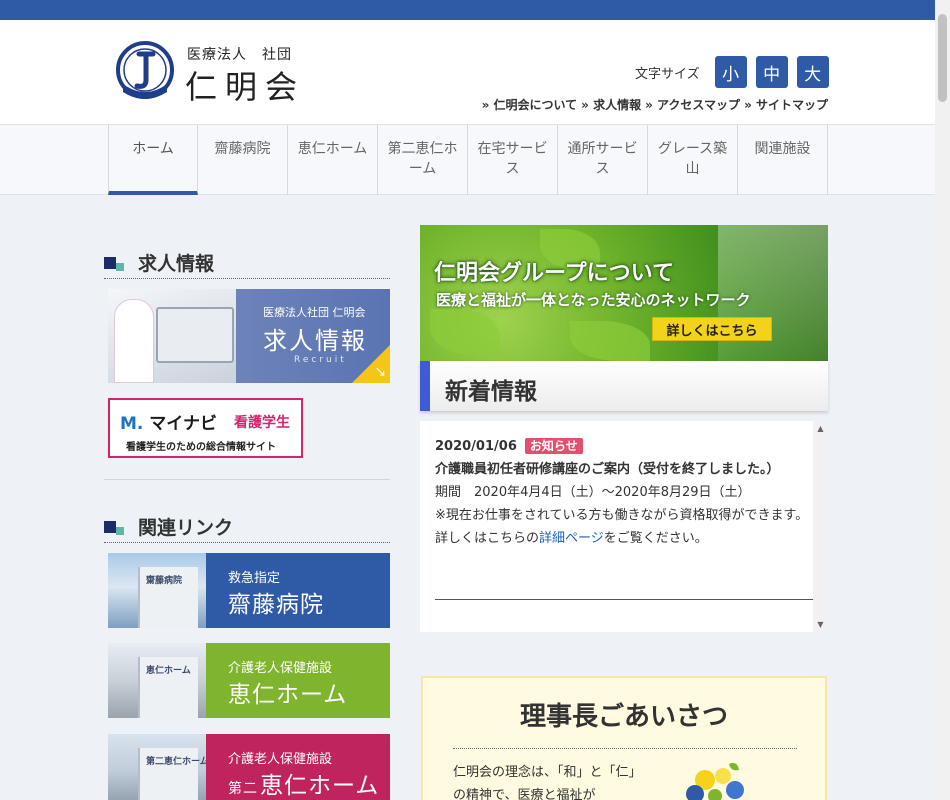 The height and width of the screenshot is (800, 950). What do you see at coordinates (243, 789) in the screenshot?
I see `banner-prefix: 第二` at bounding box center [243, 789].